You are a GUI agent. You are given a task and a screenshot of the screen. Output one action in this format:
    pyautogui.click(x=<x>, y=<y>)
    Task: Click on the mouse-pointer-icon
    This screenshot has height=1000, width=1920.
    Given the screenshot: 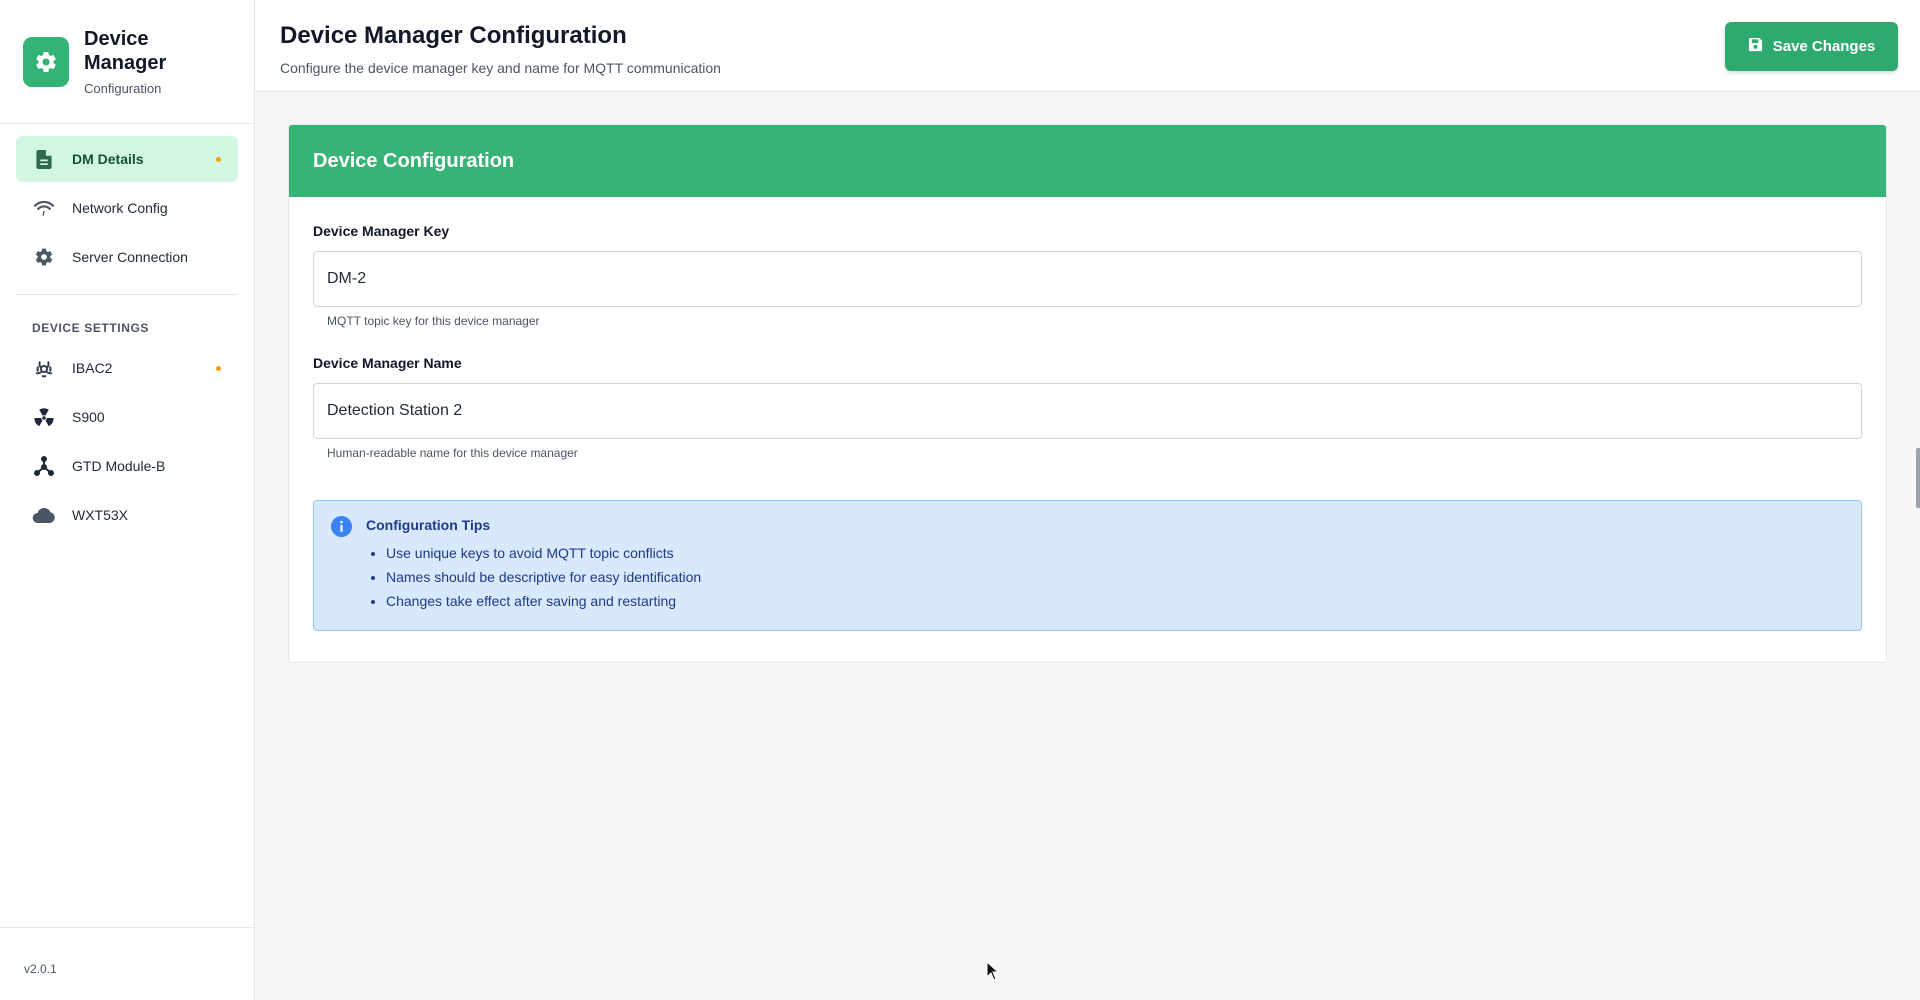 What is the action you would take?
    pyautogui.click(x=993, y=973)
    